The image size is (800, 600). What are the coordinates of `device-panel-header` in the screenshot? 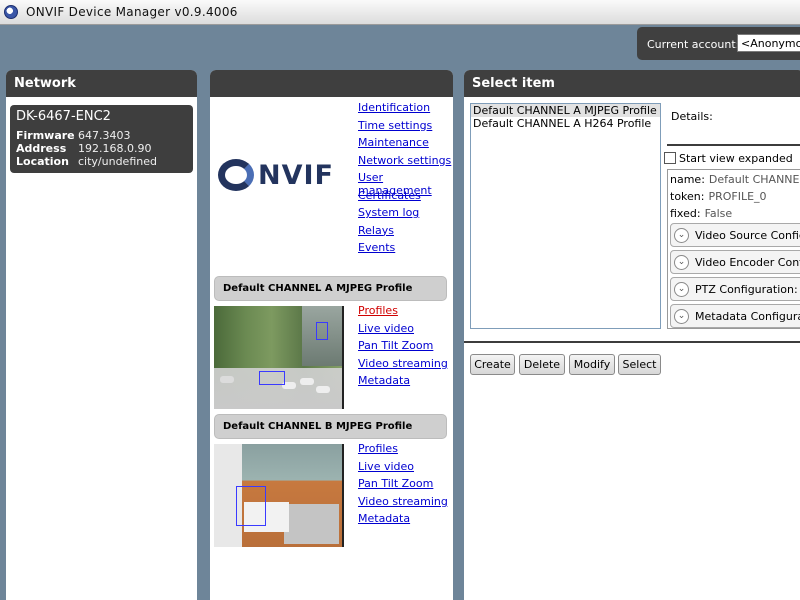 It's located at (331, 83).